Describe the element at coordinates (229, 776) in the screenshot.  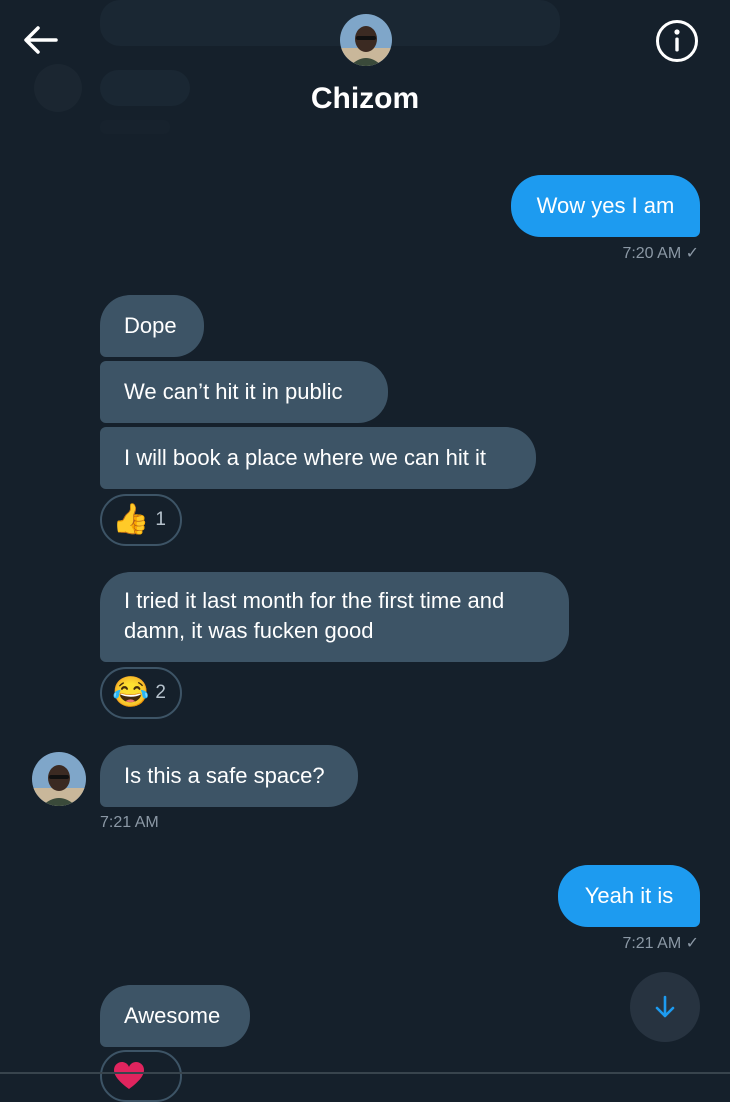
I see `incoming-message: Is this a safe space?` at that location.